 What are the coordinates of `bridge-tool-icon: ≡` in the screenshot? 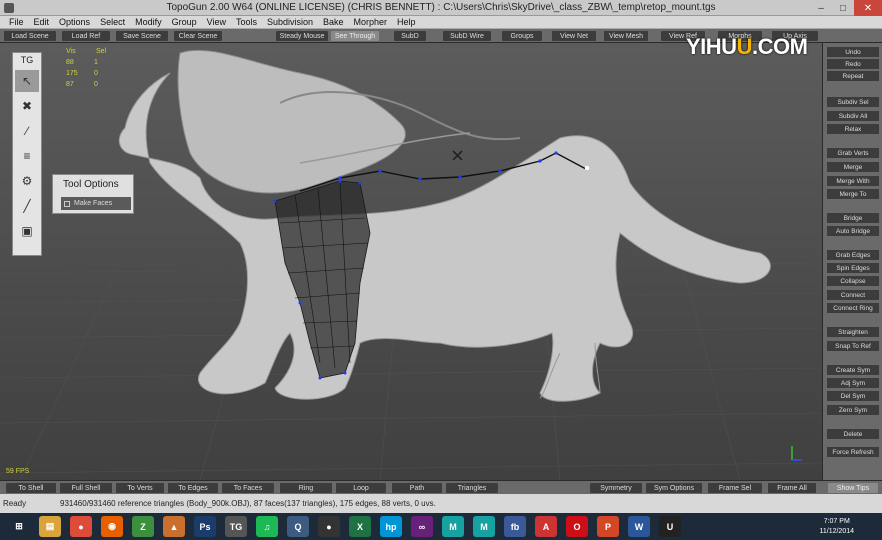 It's located at (27, 156).